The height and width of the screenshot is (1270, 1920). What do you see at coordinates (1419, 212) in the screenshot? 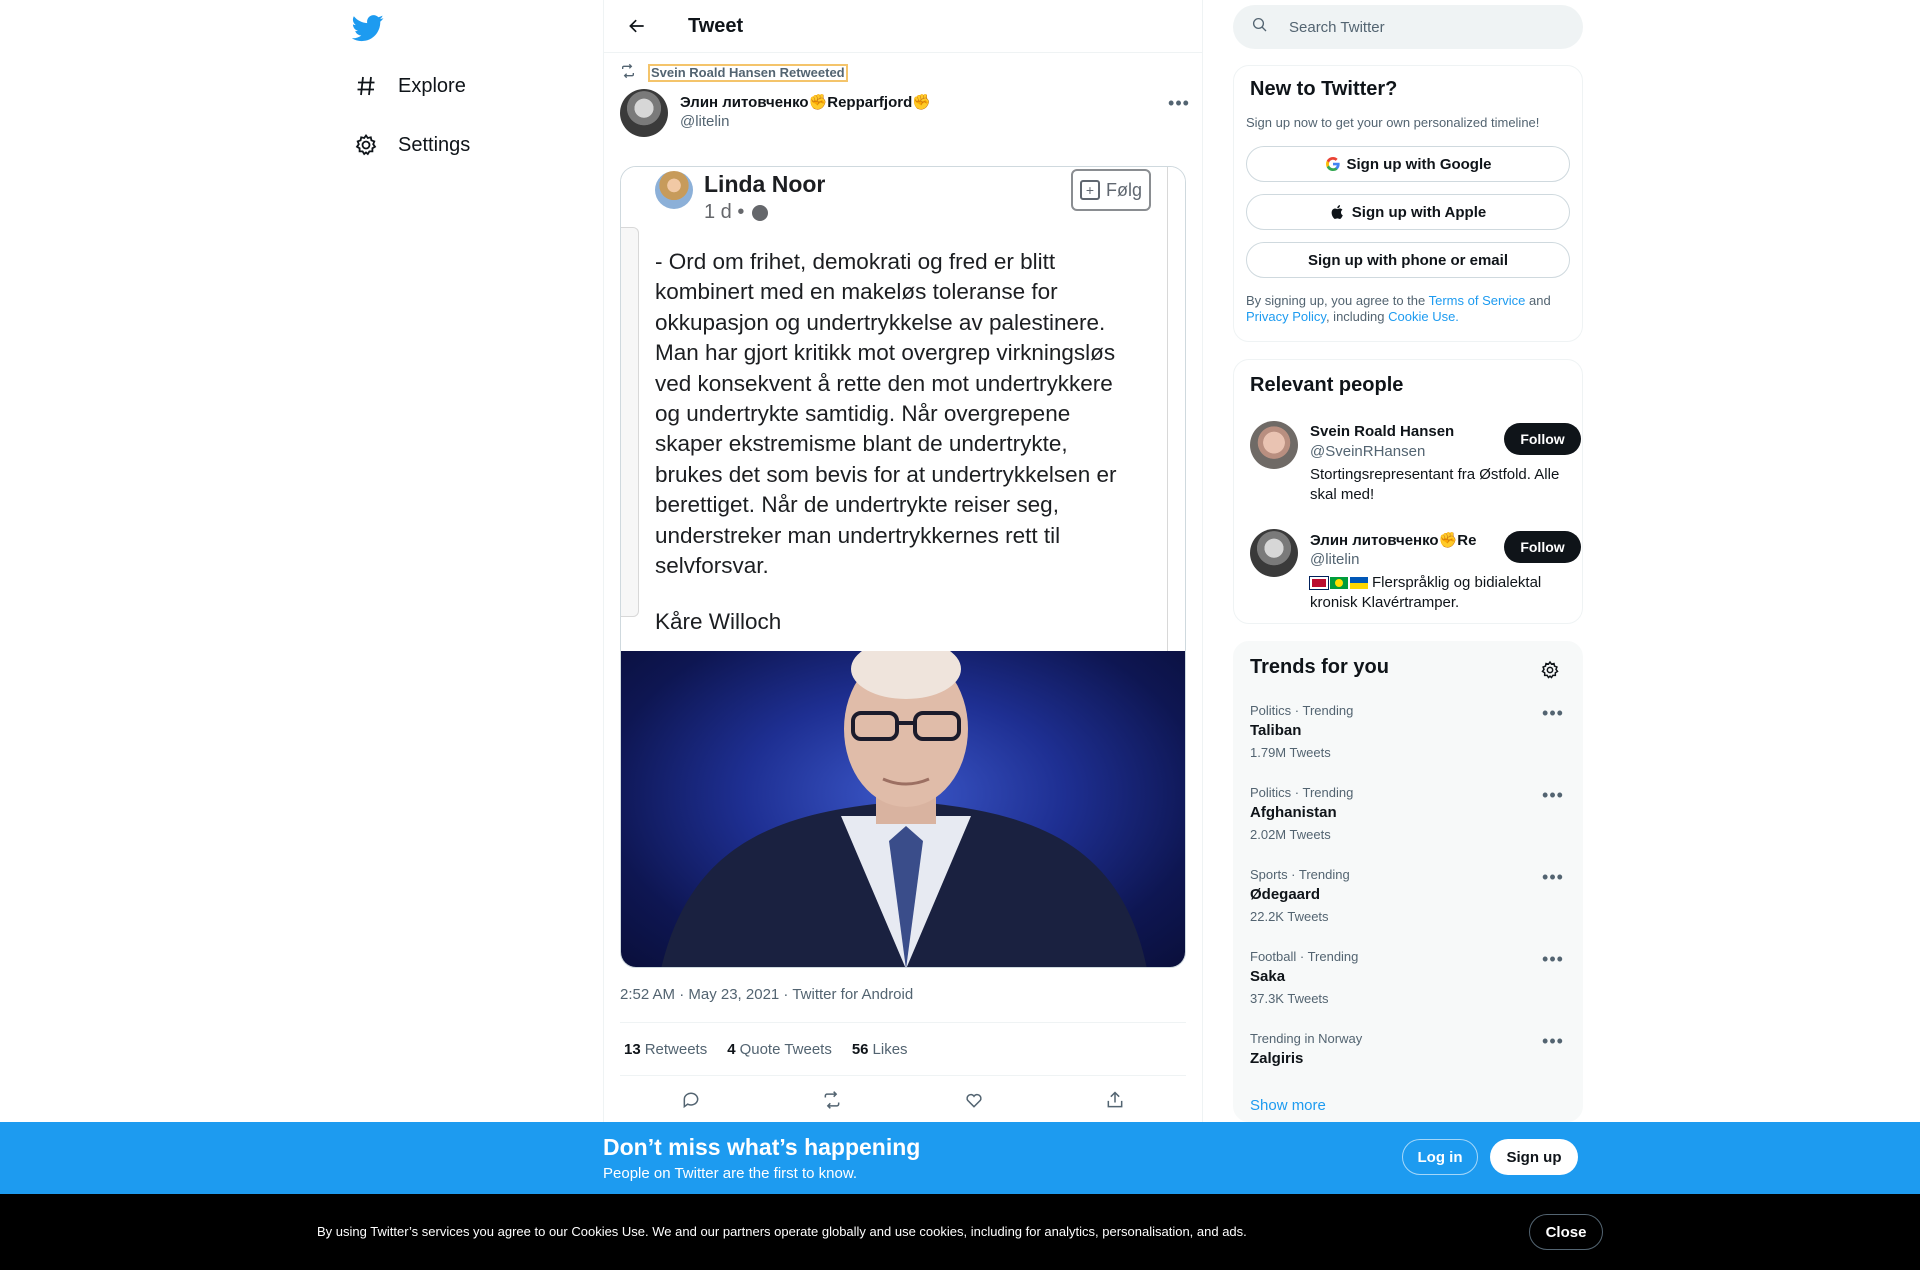
I see `signup-apple-label: Sign up with Apple` at bounding box center [1419, 212].